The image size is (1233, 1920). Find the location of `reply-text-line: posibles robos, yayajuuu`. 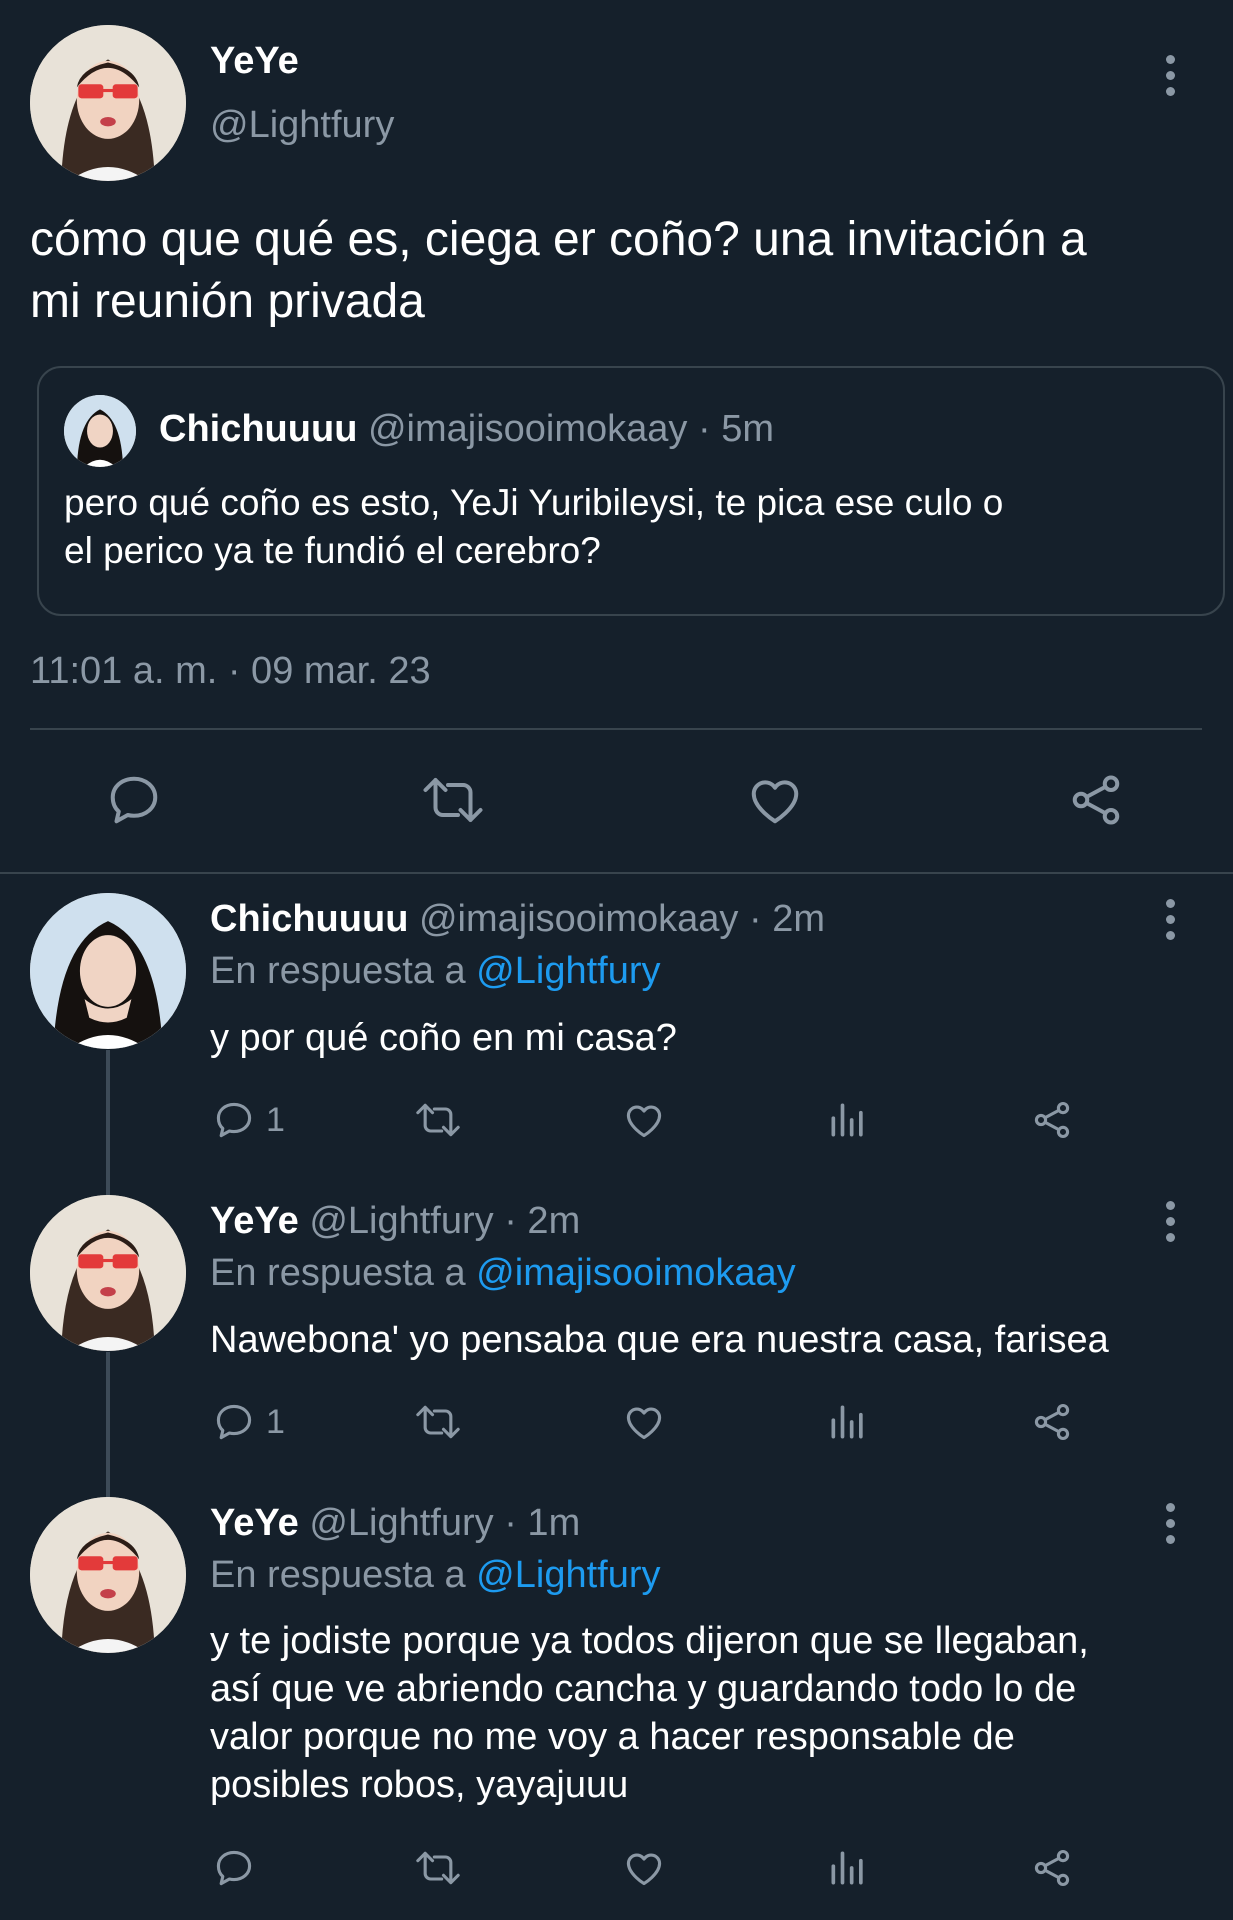

reply-text-line: posibles robos, yayajuuu is located at coordinates (419, 1785).